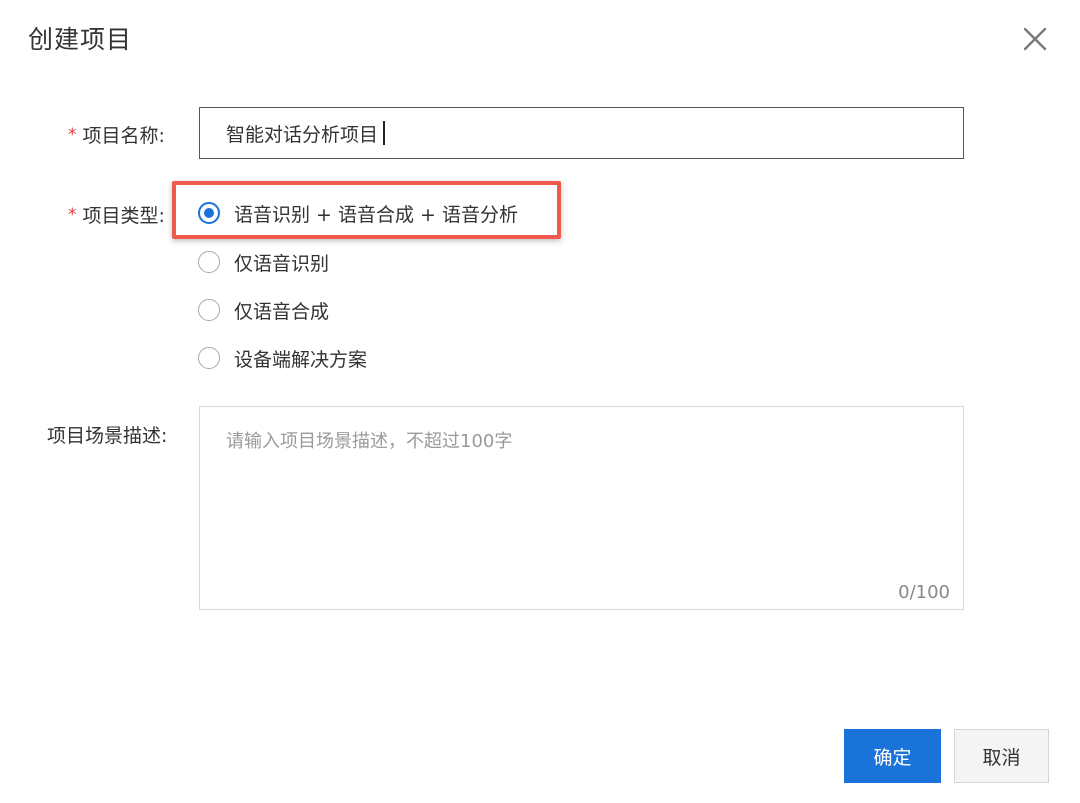  What do you see at coordinates (1001, 756) in the screenshot?
I see `cancel-button: 取消` at bounding box center [1001, 756].